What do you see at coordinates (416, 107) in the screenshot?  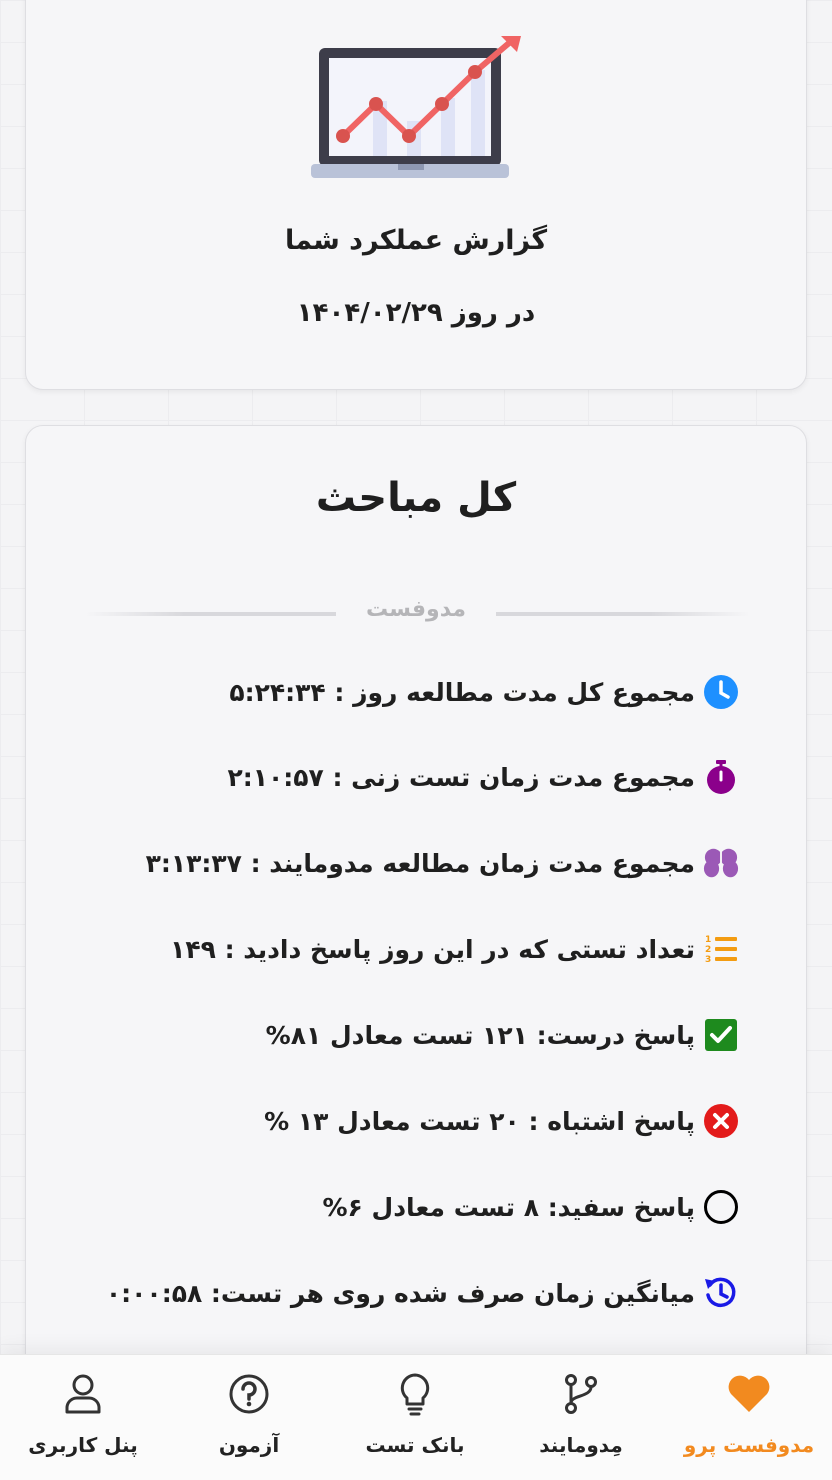 I see `performance-chart-icon` at bounding box center [416, 107].